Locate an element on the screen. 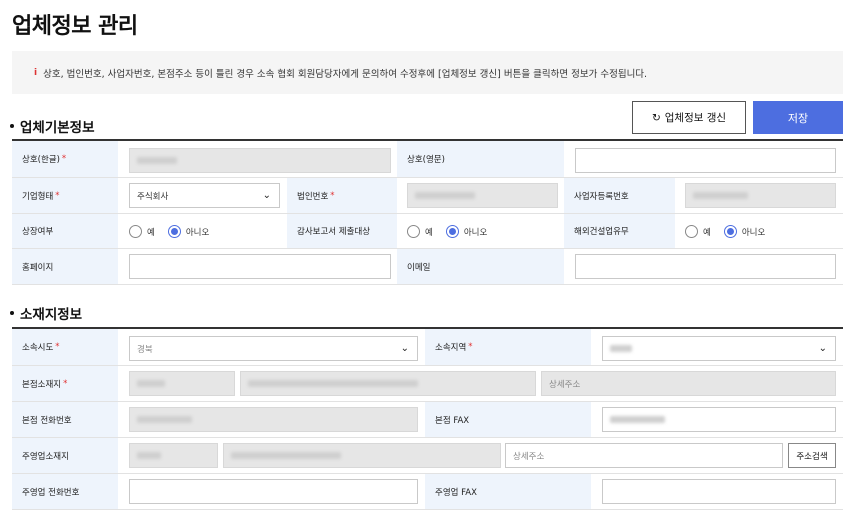 The width and height of the screenshot is (850, 517). audit-yes-option: 예 is located at coordinates (420, 231).